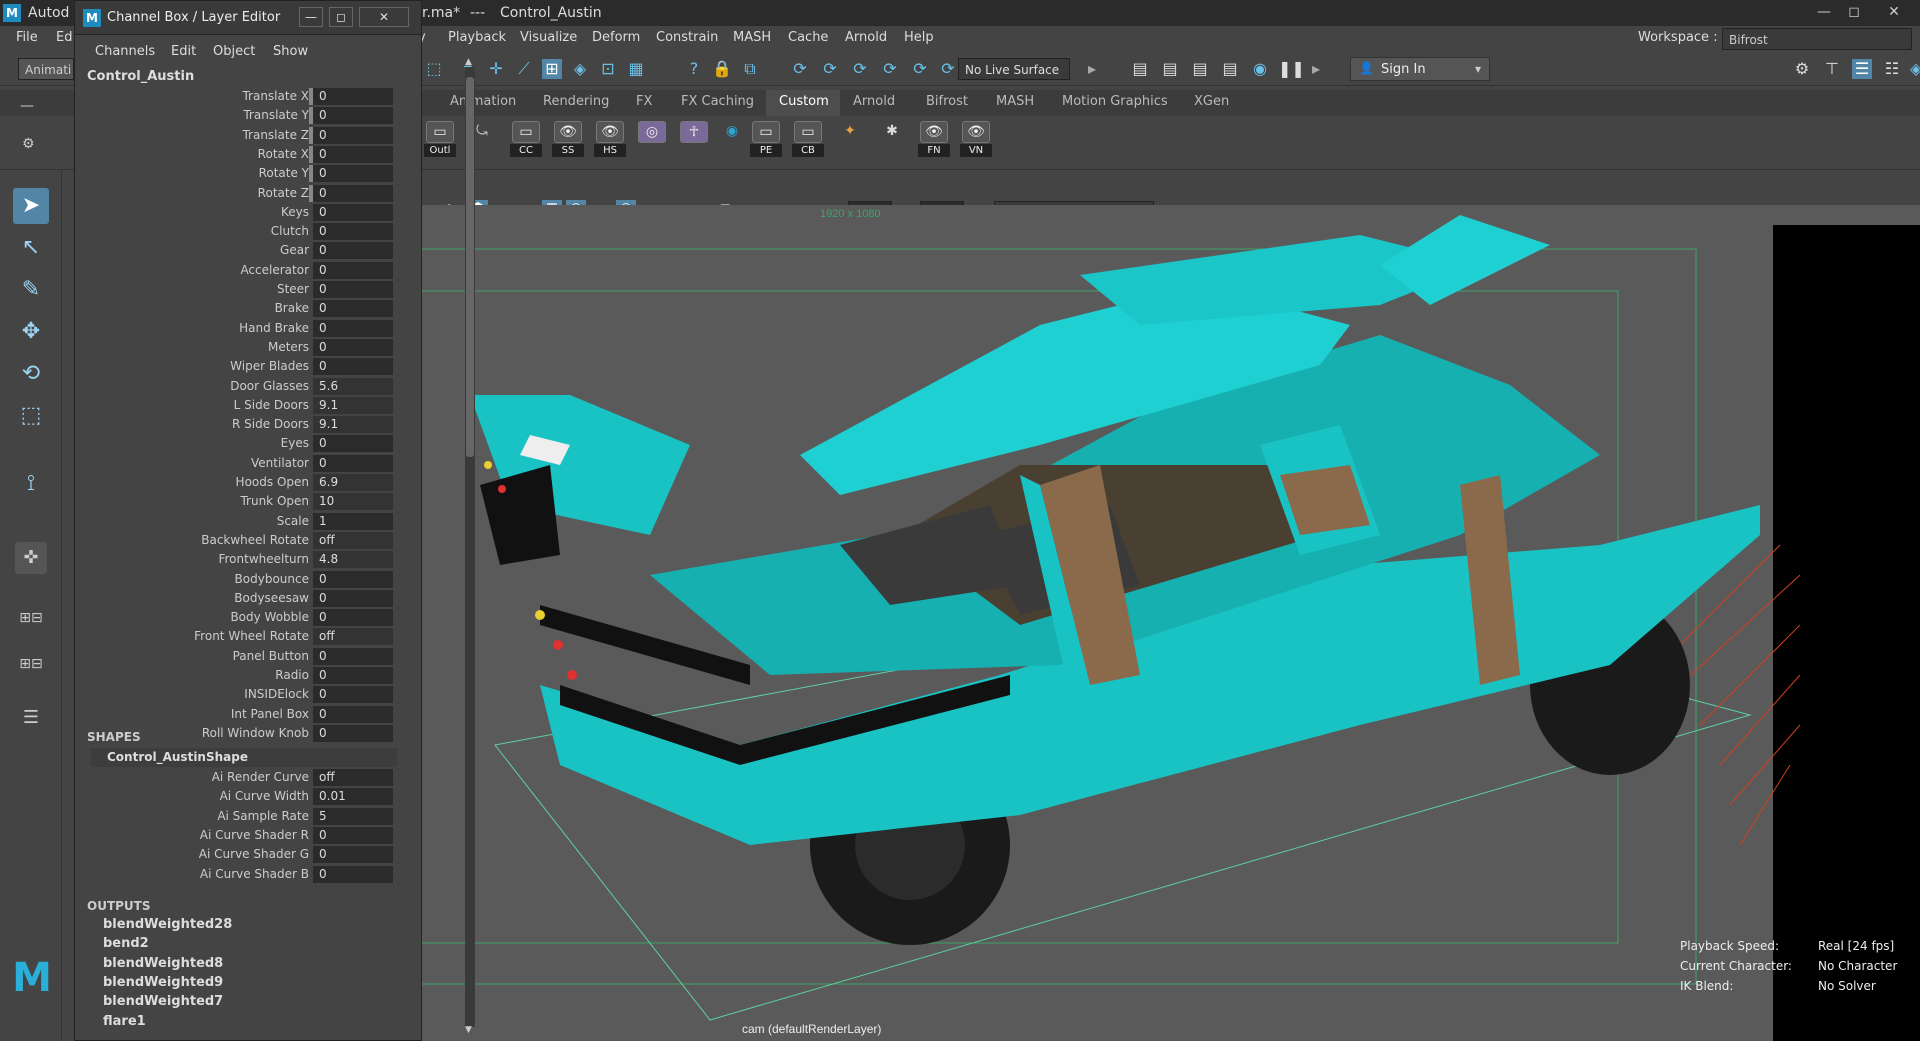  I want to click on channel-name: Keys, so click(295, 212).